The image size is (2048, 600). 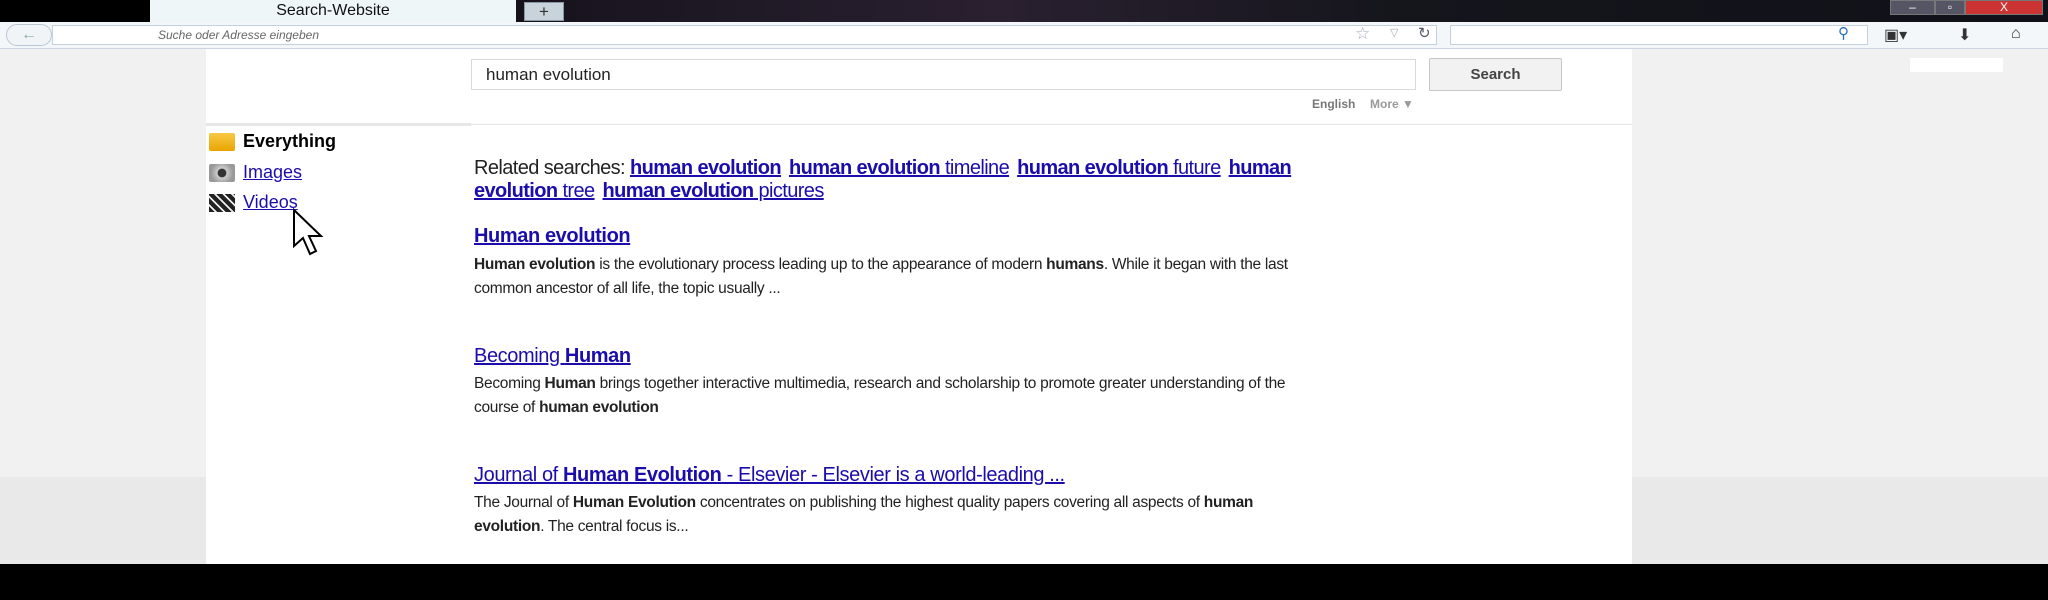 I want to click on sidebar-item-label: Videos, so click(x=270, y=202).